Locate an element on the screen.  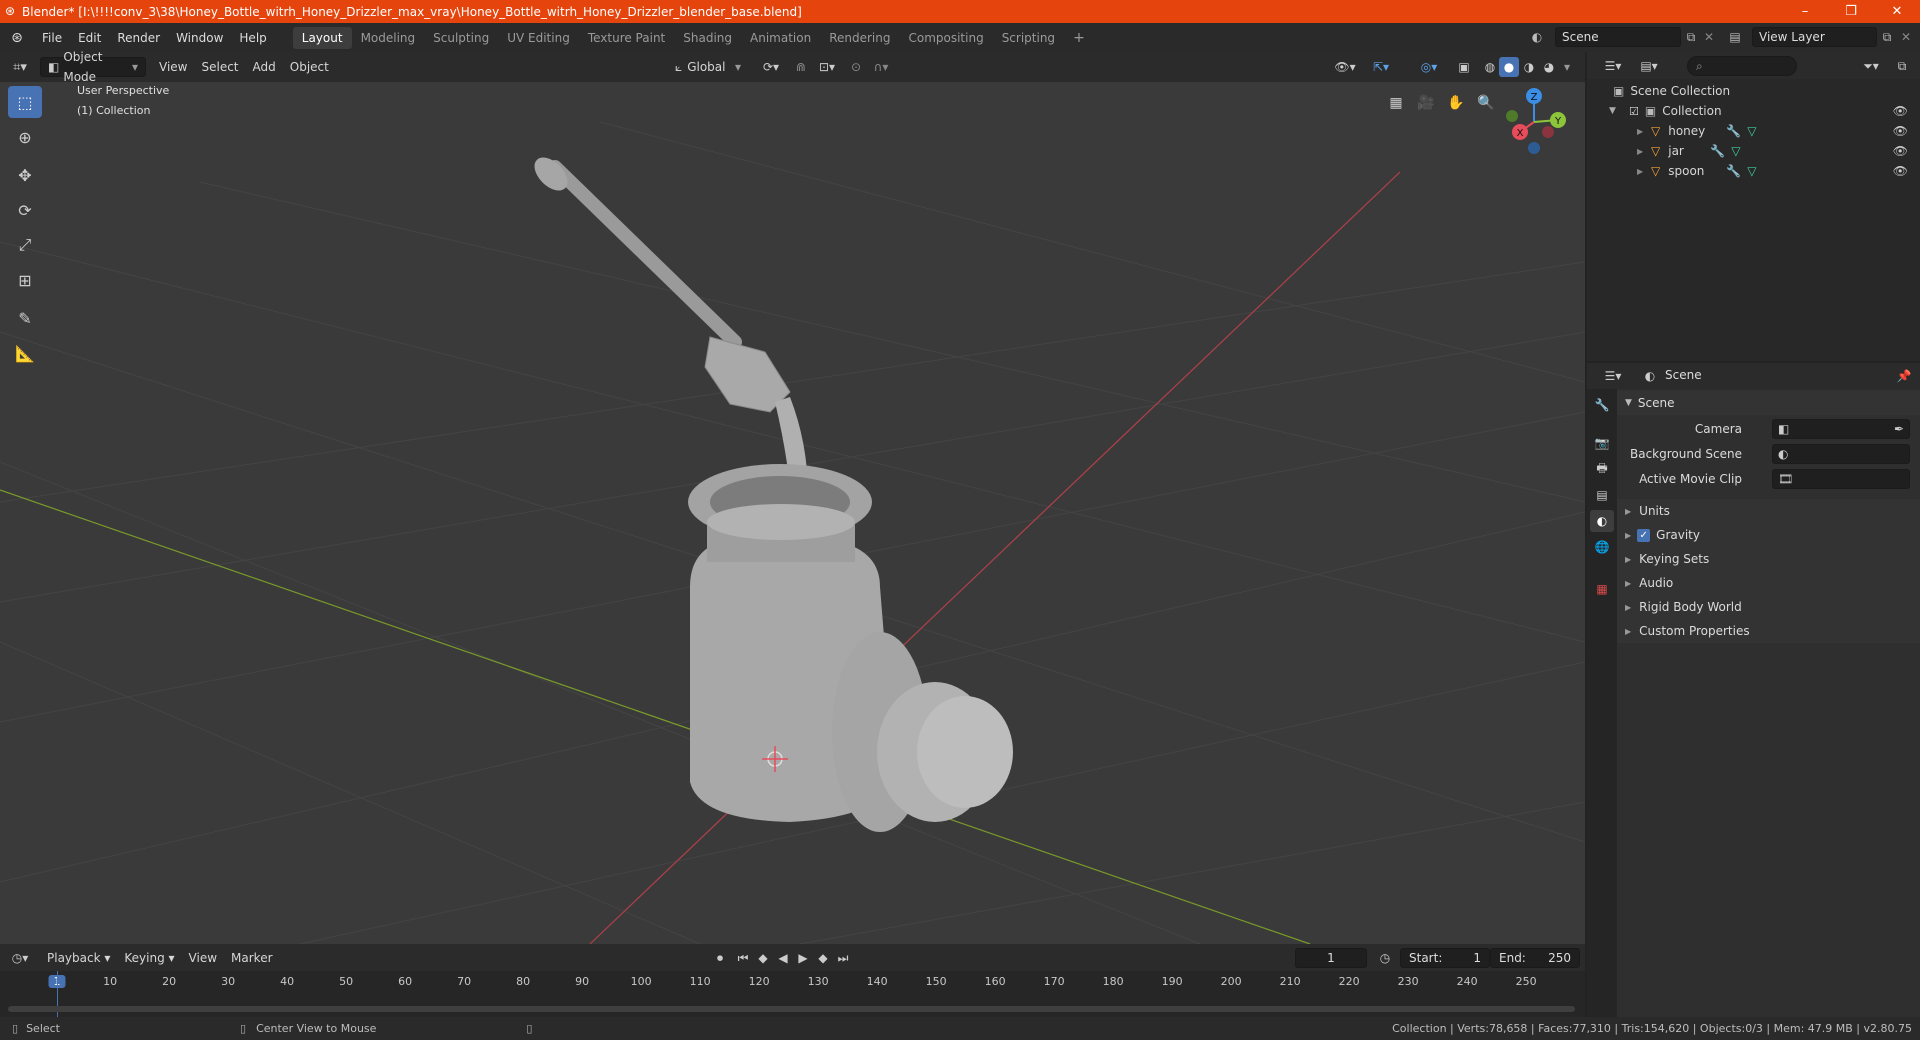
solid-shading-icon: ● is located at coordinates (1509, 67).